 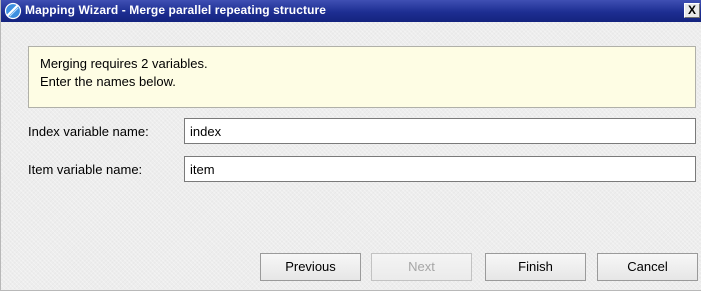 What do you see at coordinates (108, 81) in the screenshot?
I see `message-line-2: Enter the names below.` at bounding box center [108, 81].